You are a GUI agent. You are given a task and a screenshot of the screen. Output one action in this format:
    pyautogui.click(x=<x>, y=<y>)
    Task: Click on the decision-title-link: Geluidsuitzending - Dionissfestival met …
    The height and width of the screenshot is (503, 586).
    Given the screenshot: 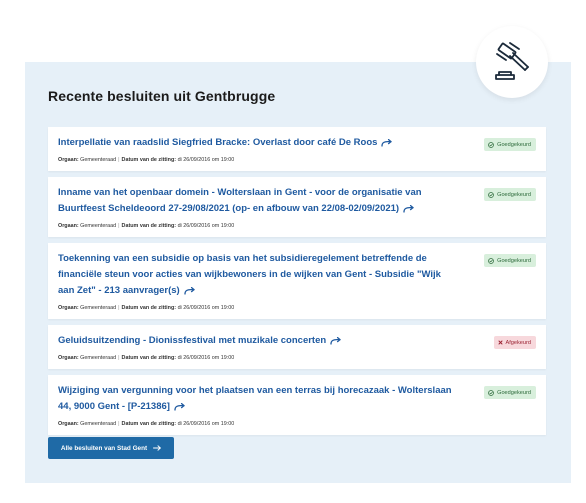 What is the action you would take?
    pyautogui.click(x=257, y=342)
    